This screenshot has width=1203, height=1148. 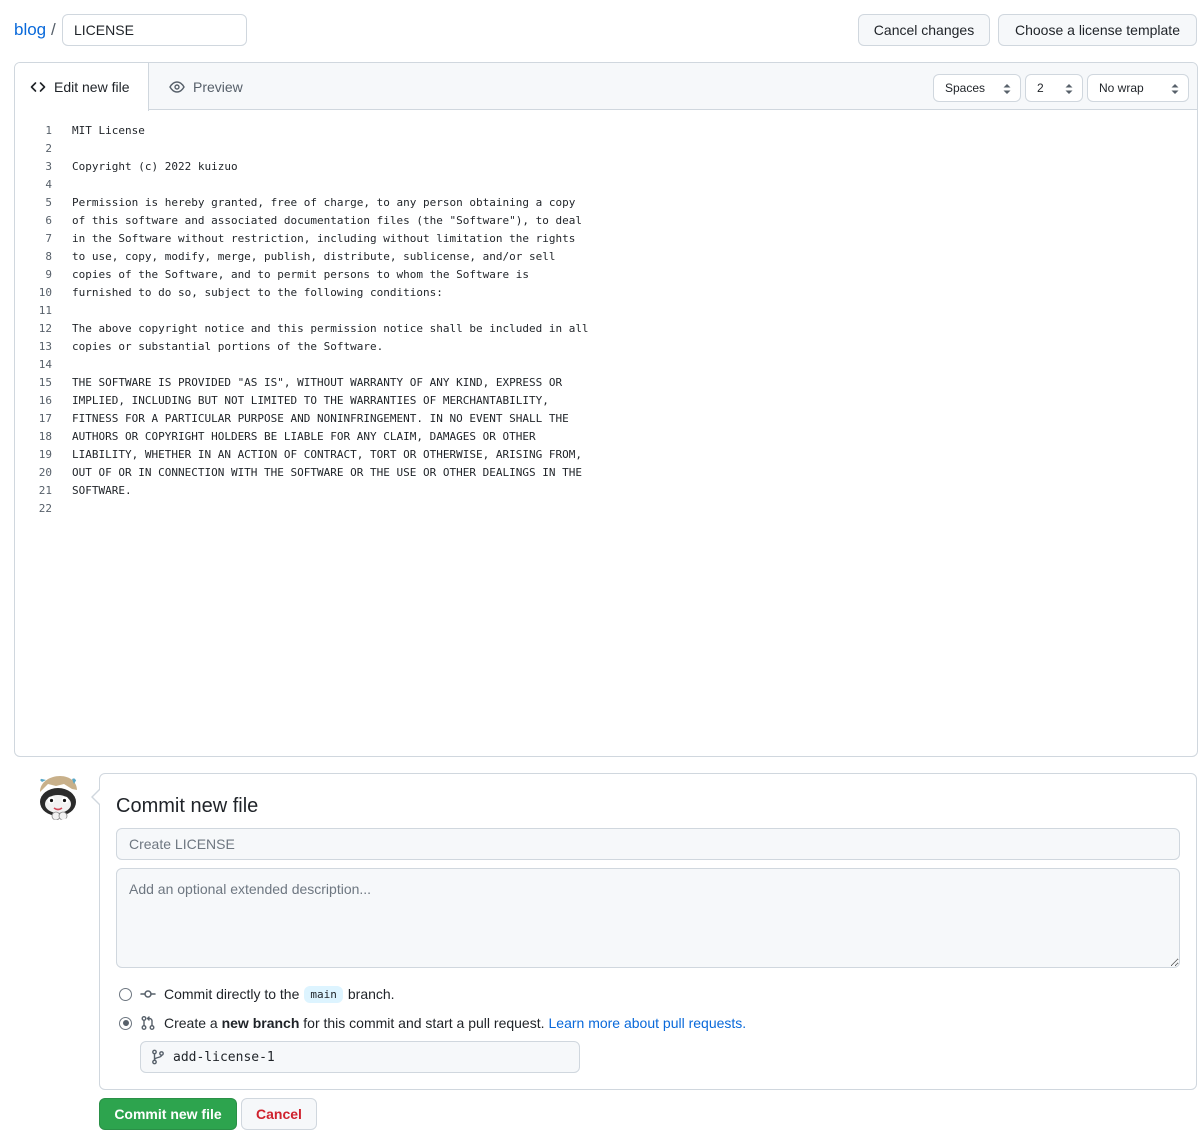 I want to click on code-line: 3 Copyright (c) 2022 kuizuo, so click(x=606, y=167).